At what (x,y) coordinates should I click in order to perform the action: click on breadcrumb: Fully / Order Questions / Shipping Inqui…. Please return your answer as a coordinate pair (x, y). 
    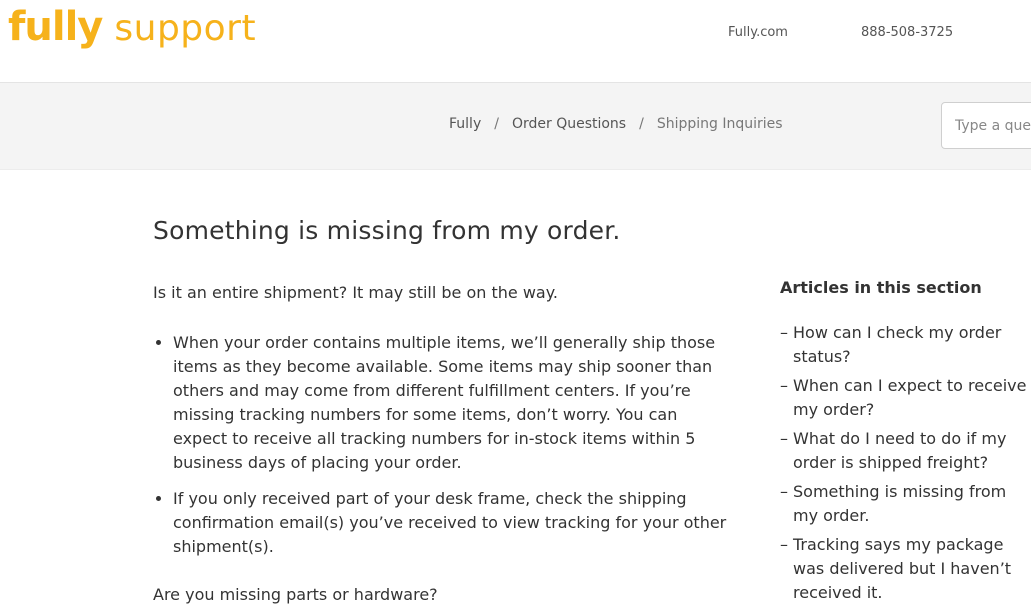
    Looking at the image, I should click on (616, 124).